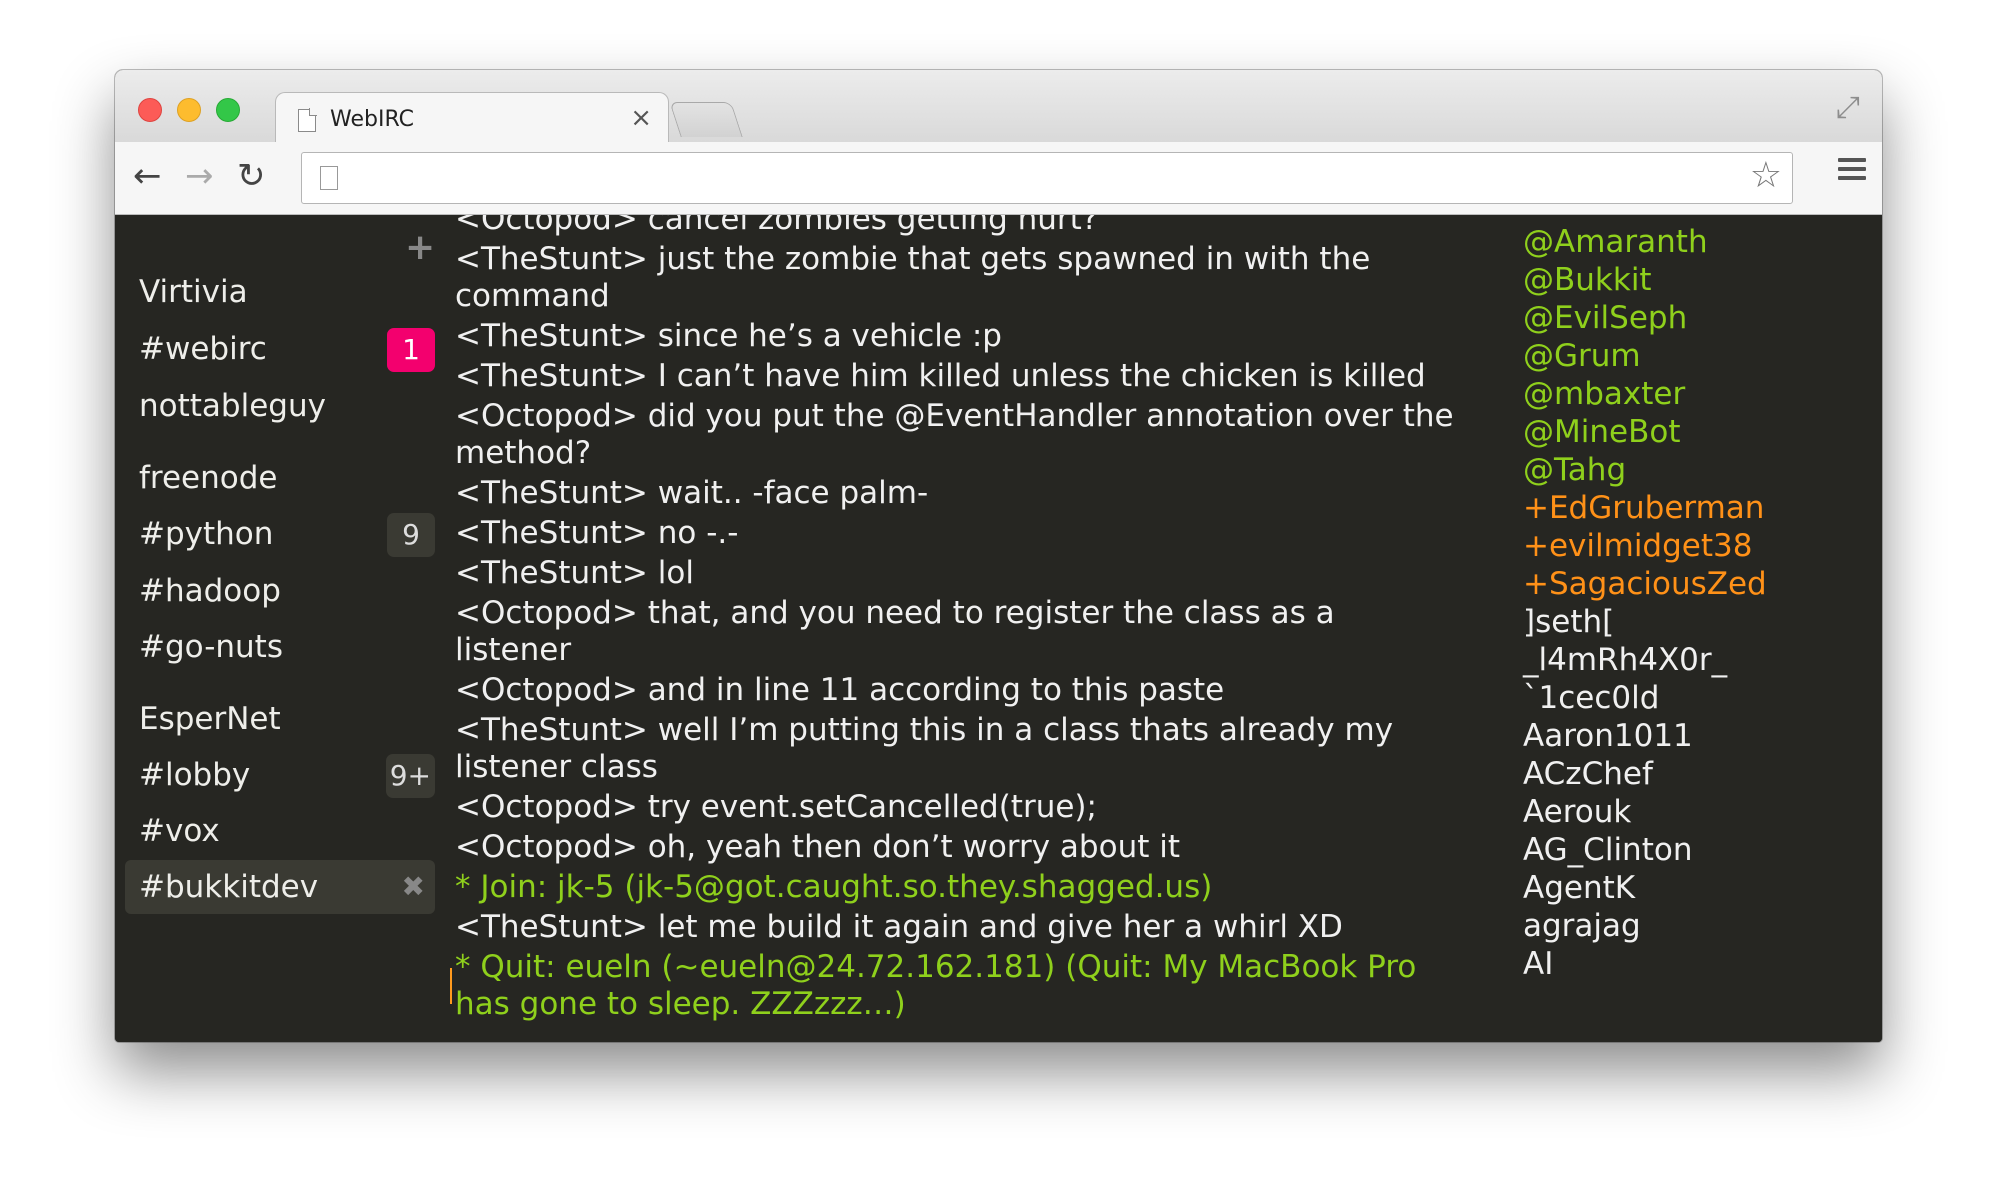  I want to click on user-list-item: AG_Clinton, so click(1693, 850).